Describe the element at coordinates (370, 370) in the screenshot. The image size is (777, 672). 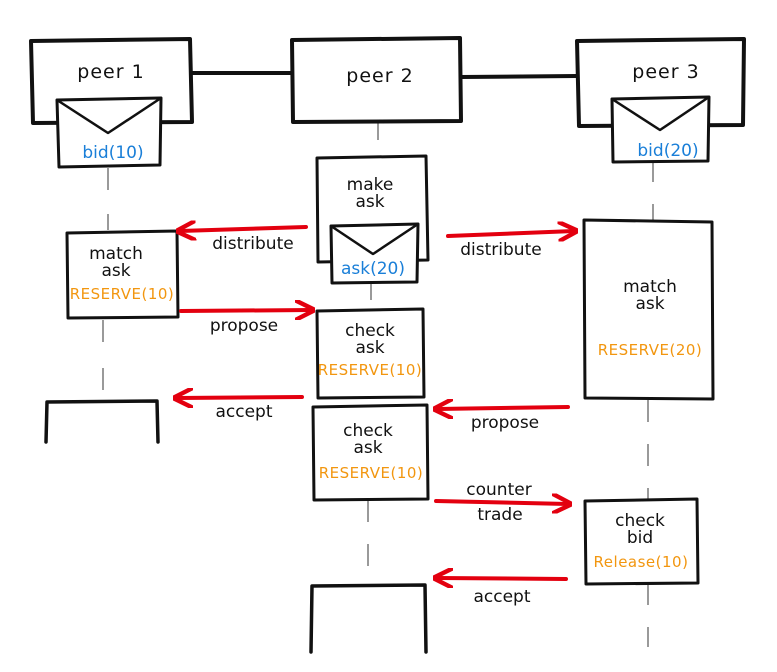
I see `check-ask-1-note: RESERVE(10)` at that location.